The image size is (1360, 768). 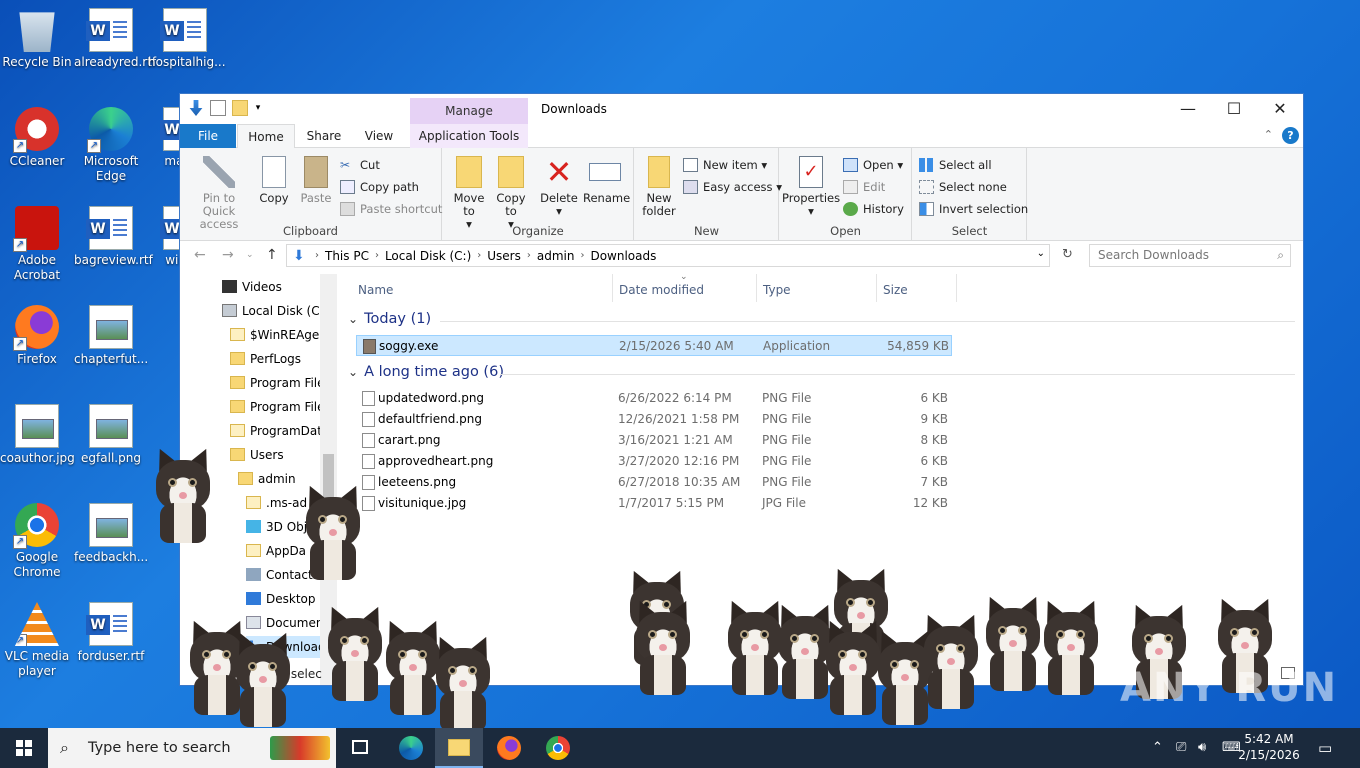 I want to click on group-header-today: Today (1), so click(x=389, y=319).